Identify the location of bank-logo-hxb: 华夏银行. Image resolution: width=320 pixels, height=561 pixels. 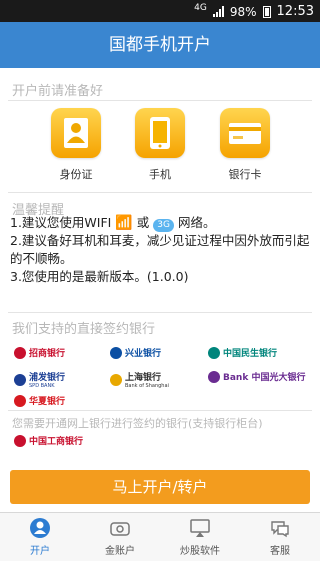
(39, 400).